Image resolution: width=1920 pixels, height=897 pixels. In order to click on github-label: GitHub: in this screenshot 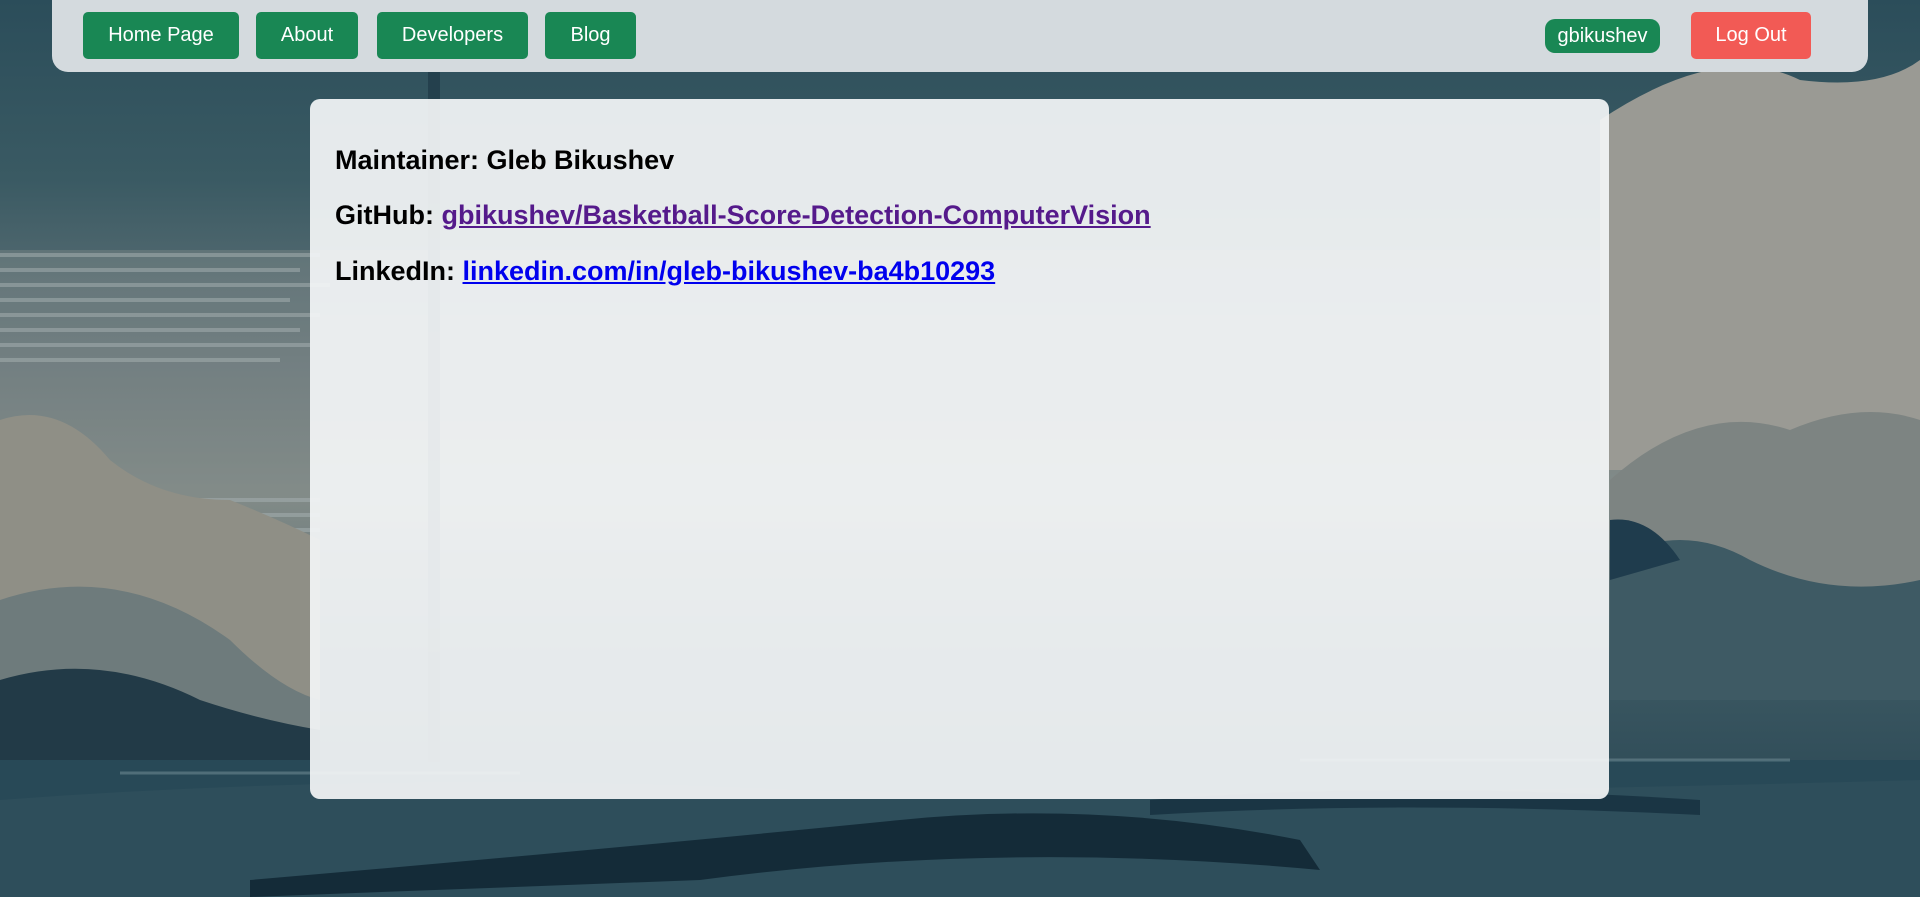, I will do `click(384, 215)`.